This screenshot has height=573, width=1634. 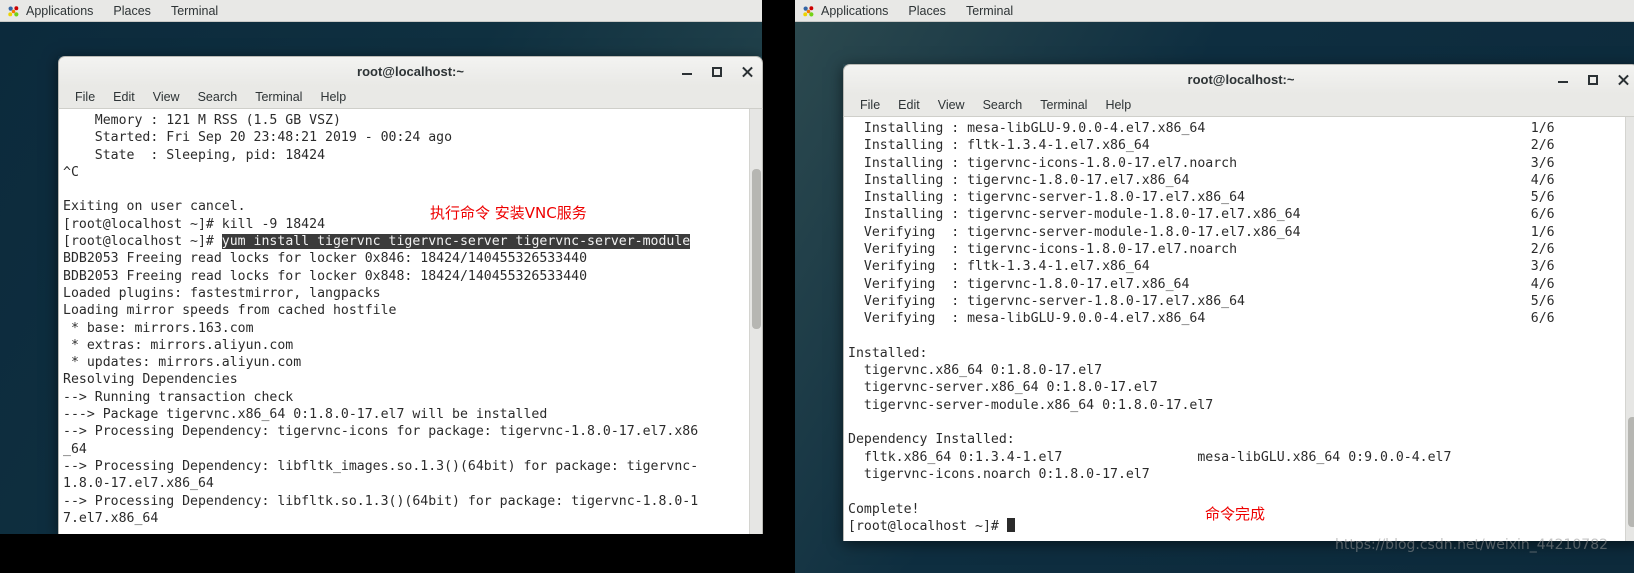 I want to click on left-terminal-title: root@localhost:~, so click(x=410, y=71).